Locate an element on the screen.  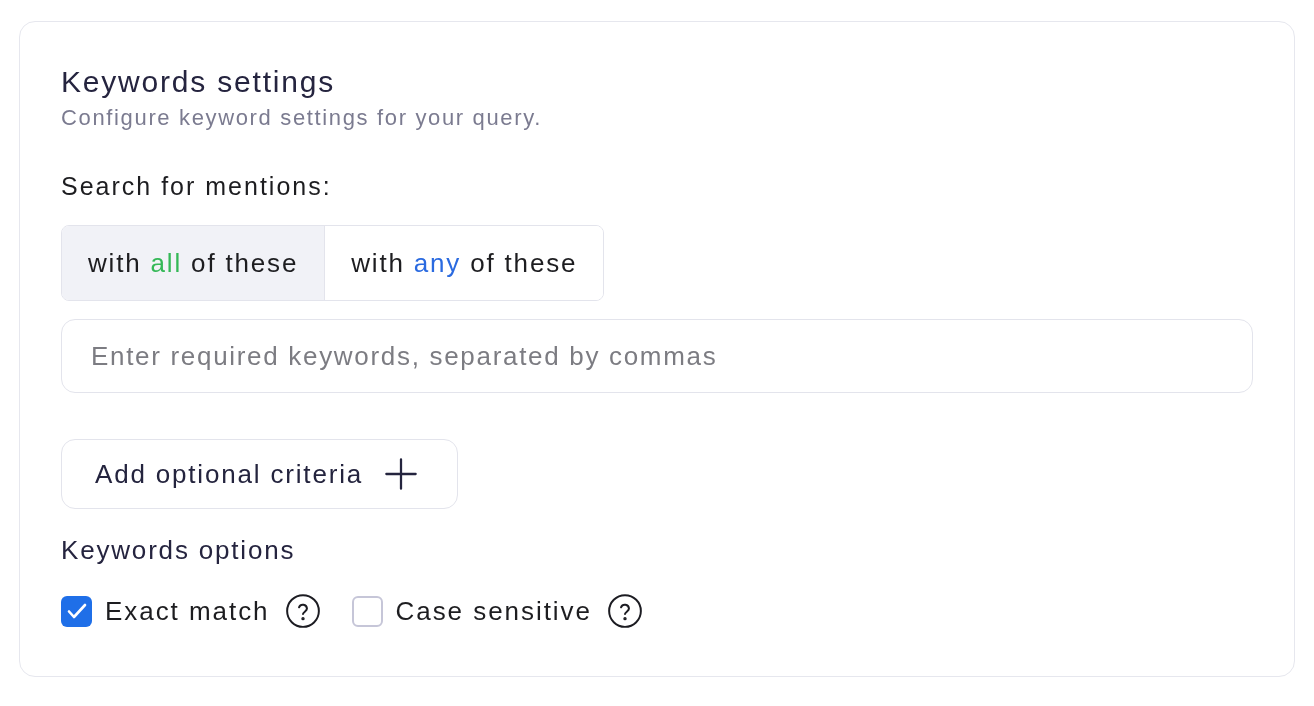
keywords-input-field: Enter required keywords, separated by commas is located at coordinates (657, 356).